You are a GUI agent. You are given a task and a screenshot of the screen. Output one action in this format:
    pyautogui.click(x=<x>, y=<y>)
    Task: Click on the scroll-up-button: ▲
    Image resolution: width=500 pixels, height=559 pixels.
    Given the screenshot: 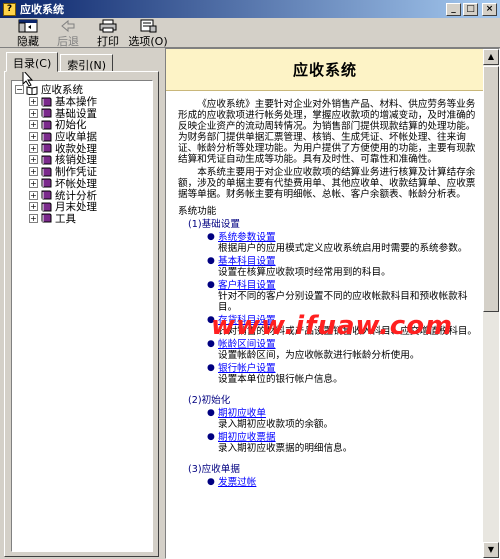 What is the action you would take?
    pyautogui.click(x=491, y=57)
    